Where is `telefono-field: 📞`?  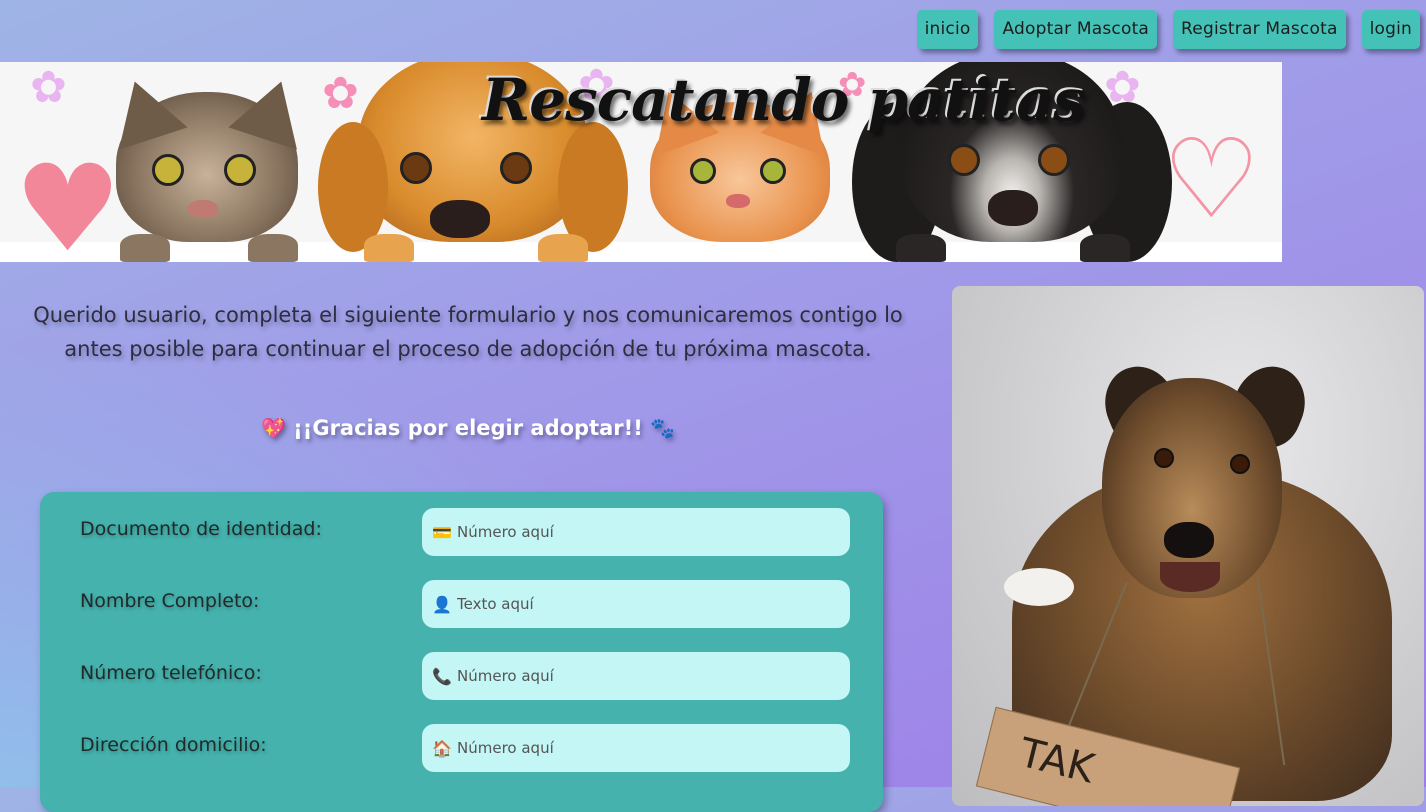
telefono-field: 📞 is located at coordinates (636, 676).